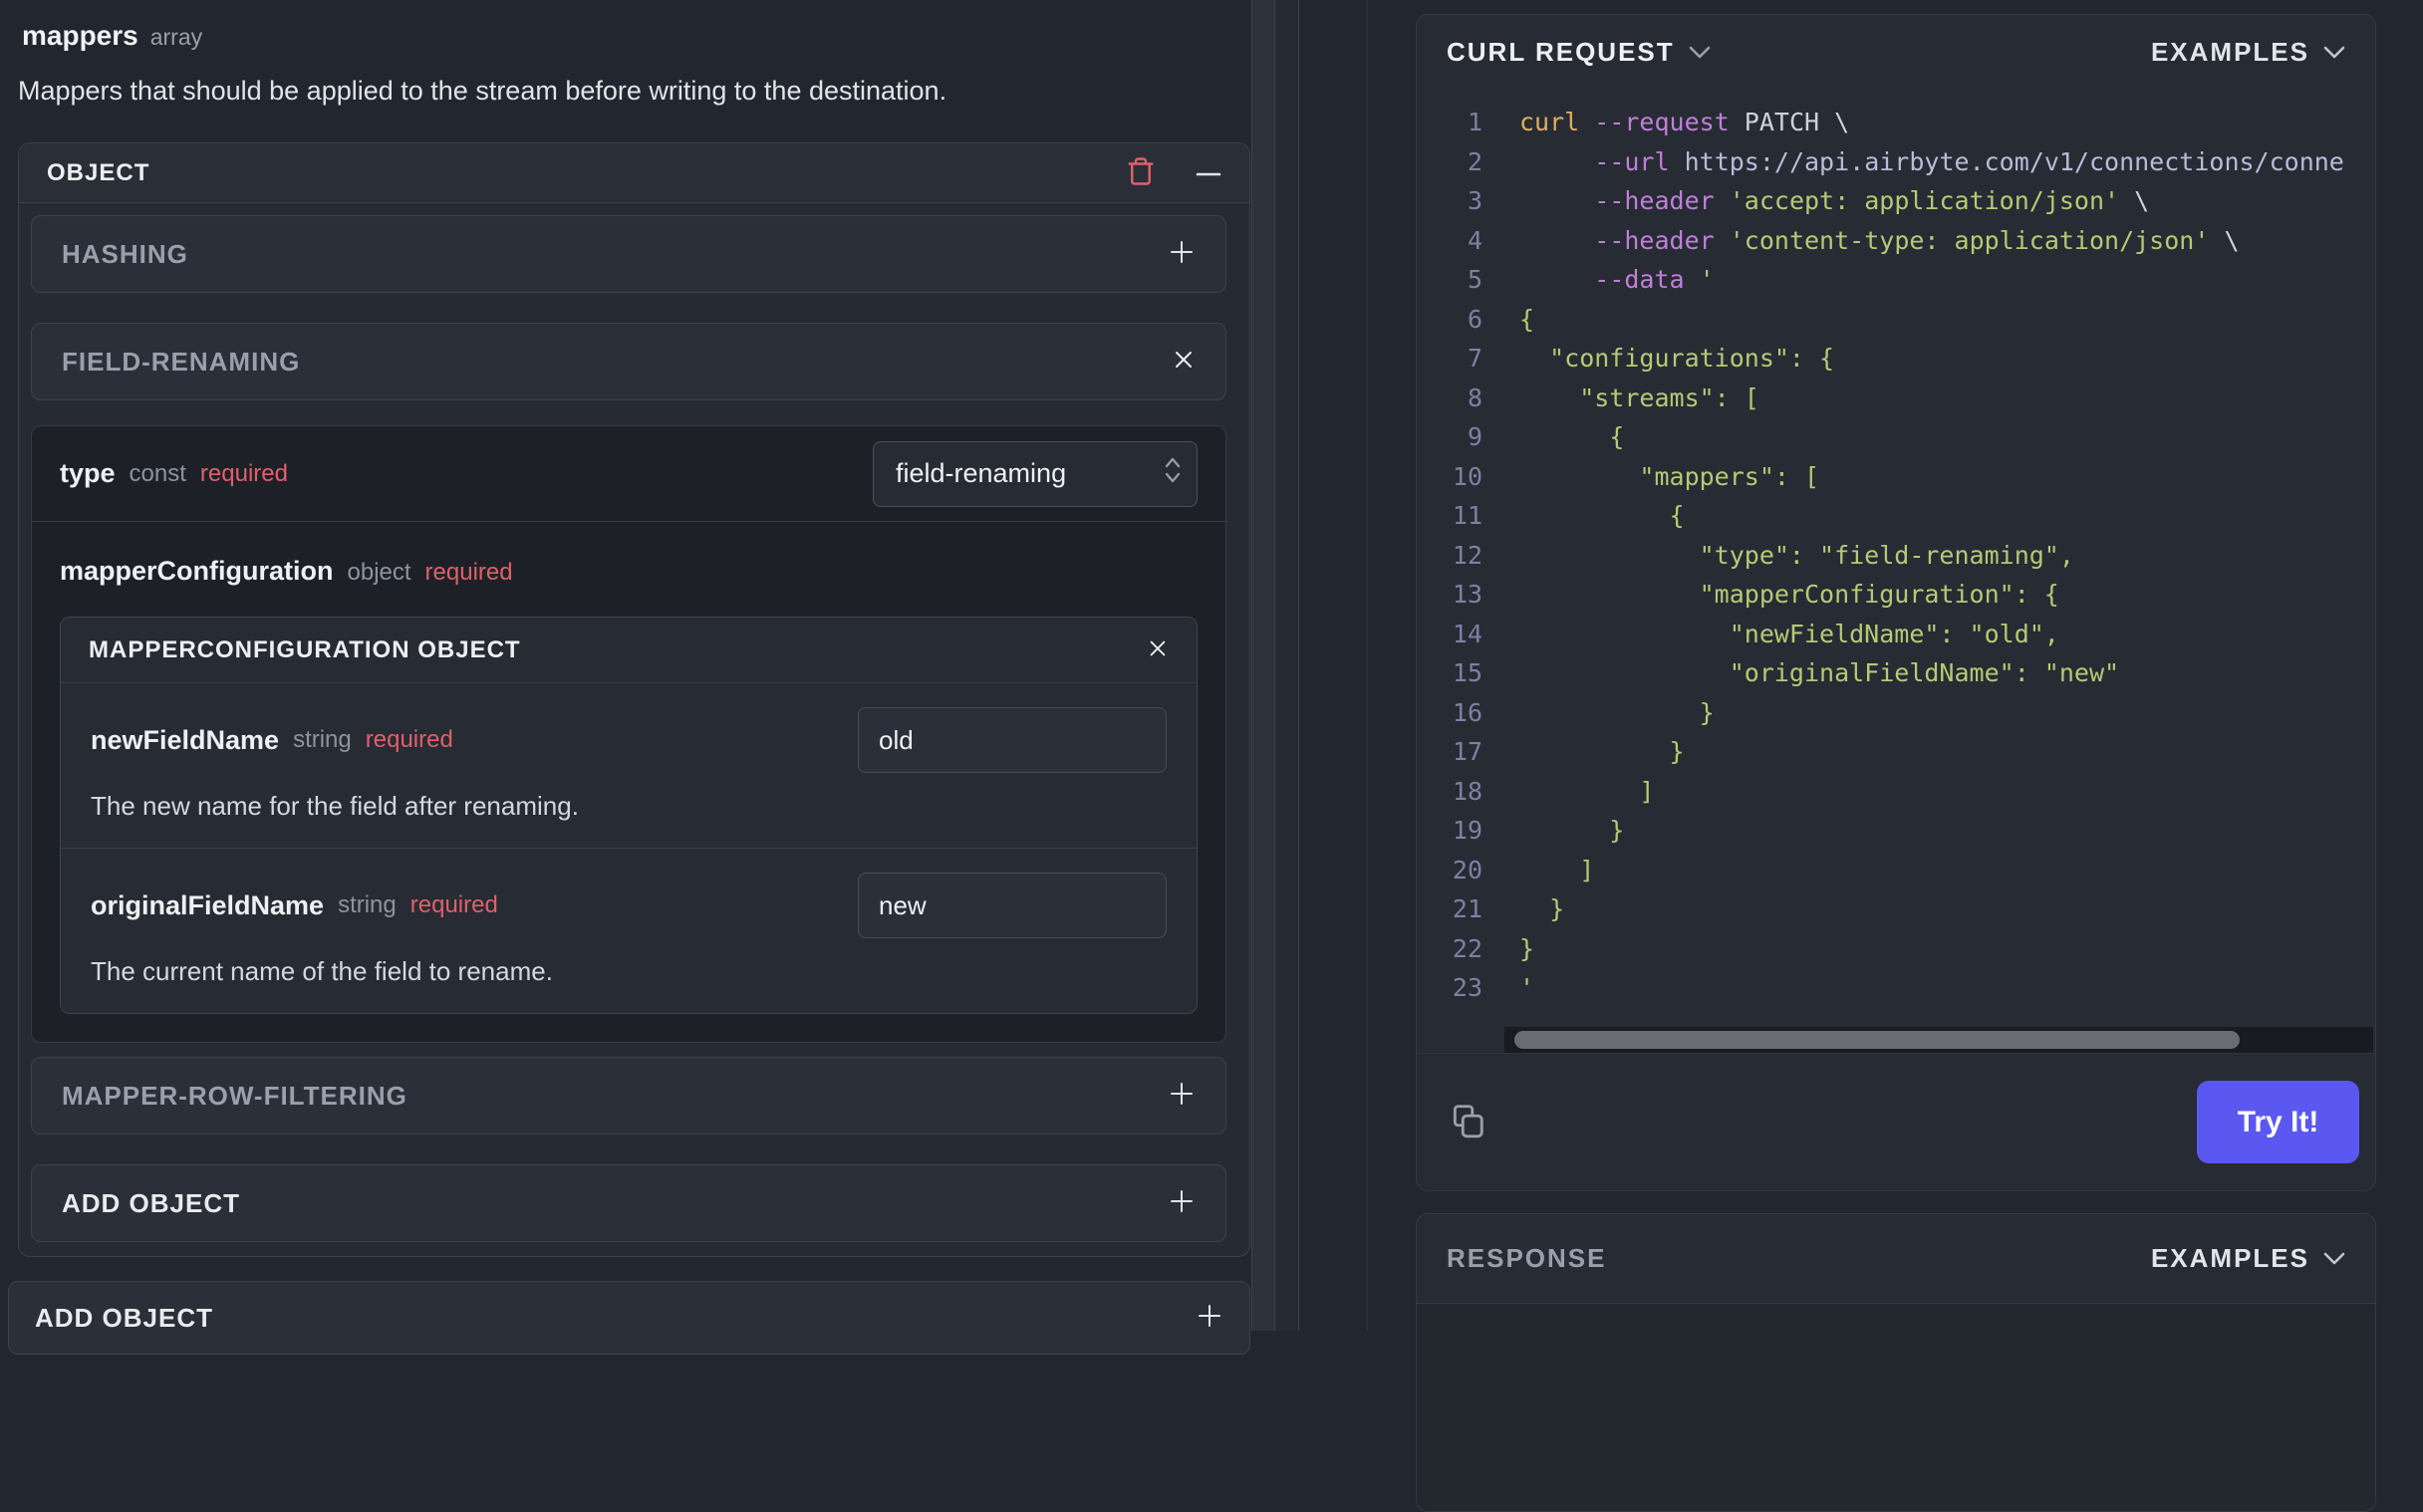 The height and width of the screenshot is (1512, 2423). Describe the element at coordinates (1896, 477) in the screenshot. I see `code-line: 10 "mappers": [` at that location.